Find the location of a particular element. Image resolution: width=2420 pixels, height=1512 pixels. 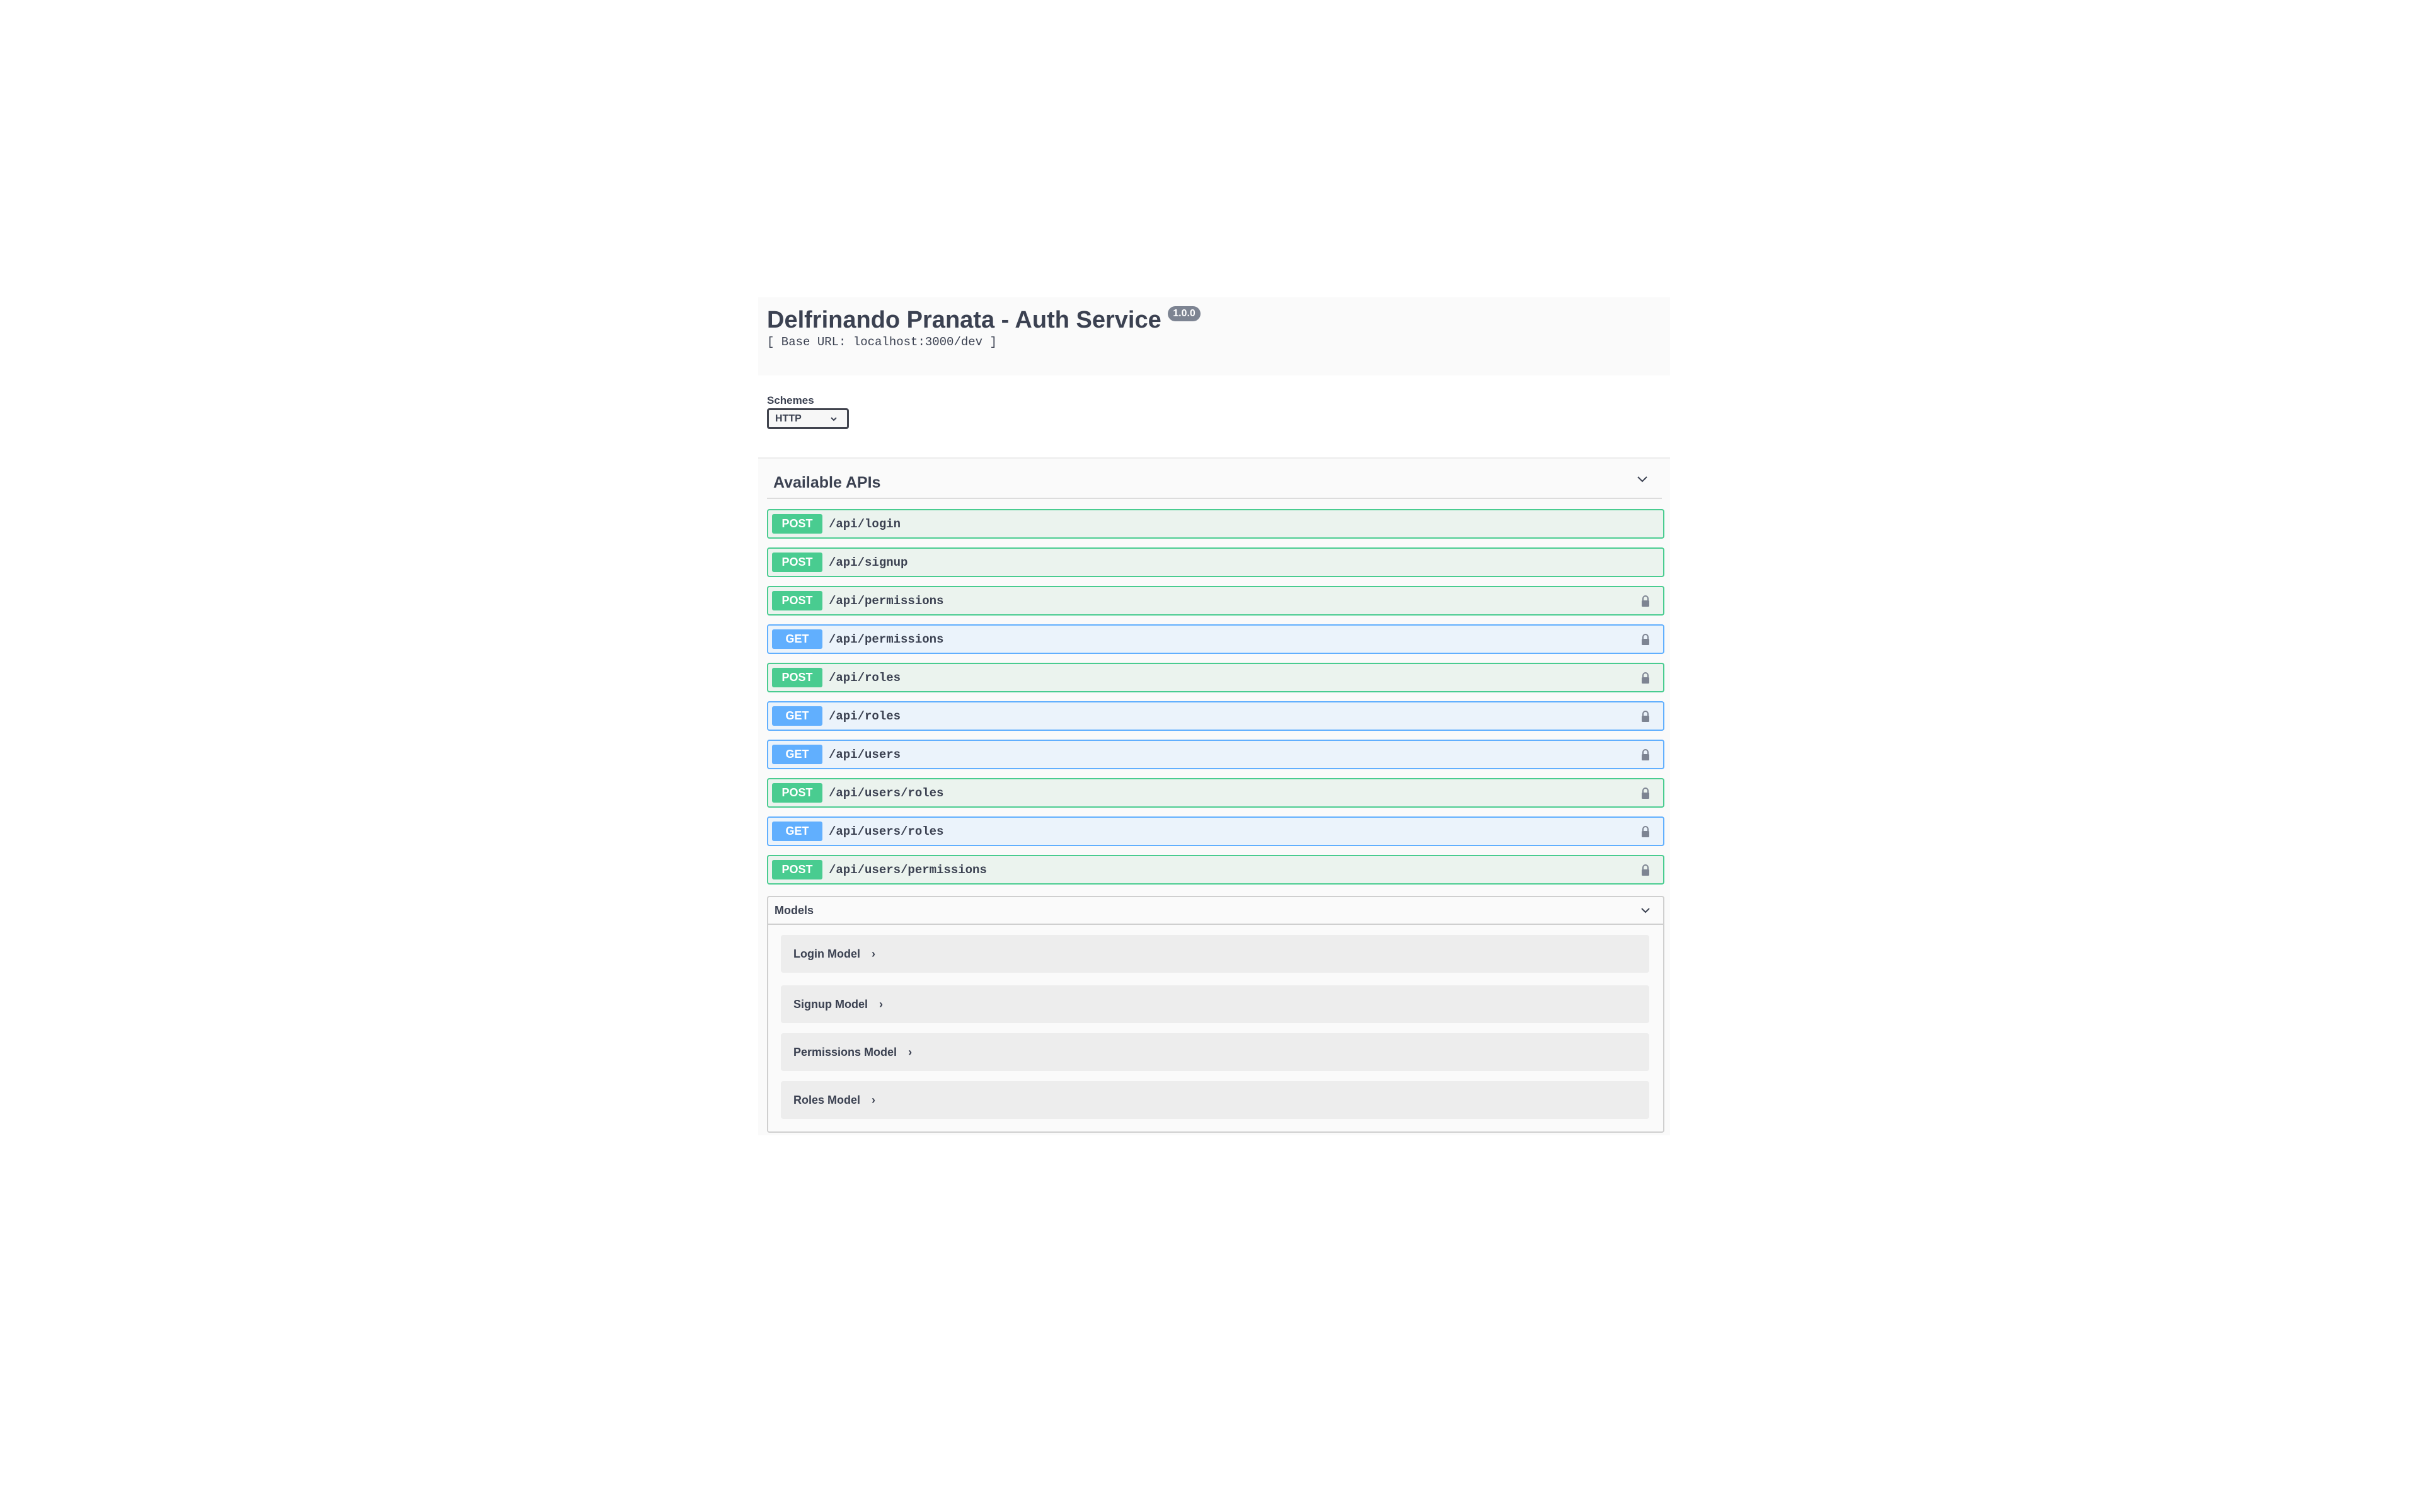

model-name: Roles Model is located at coordinates (827, 1099).